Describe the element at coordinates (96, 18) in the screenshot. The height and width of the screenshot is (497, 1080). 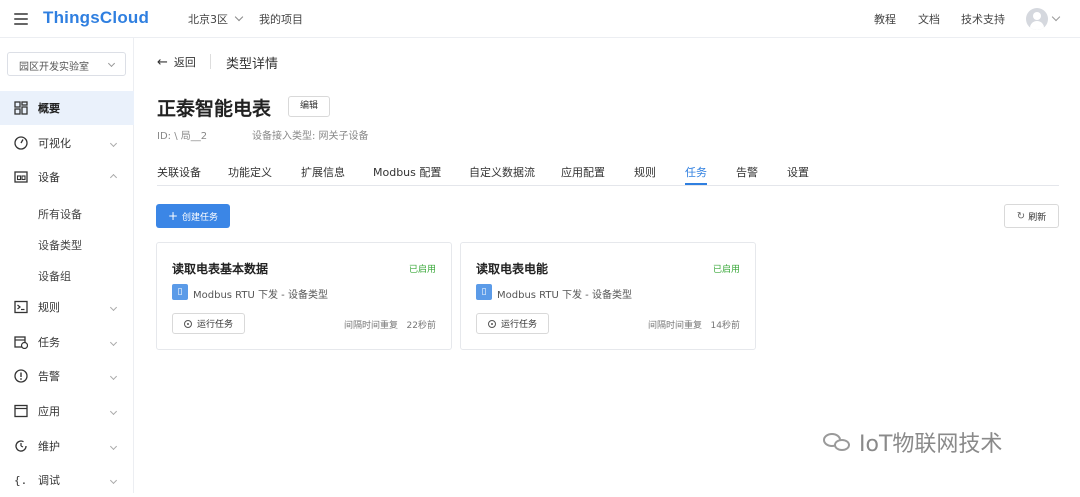
I see `app-logo: ThingsCloud` at that location.